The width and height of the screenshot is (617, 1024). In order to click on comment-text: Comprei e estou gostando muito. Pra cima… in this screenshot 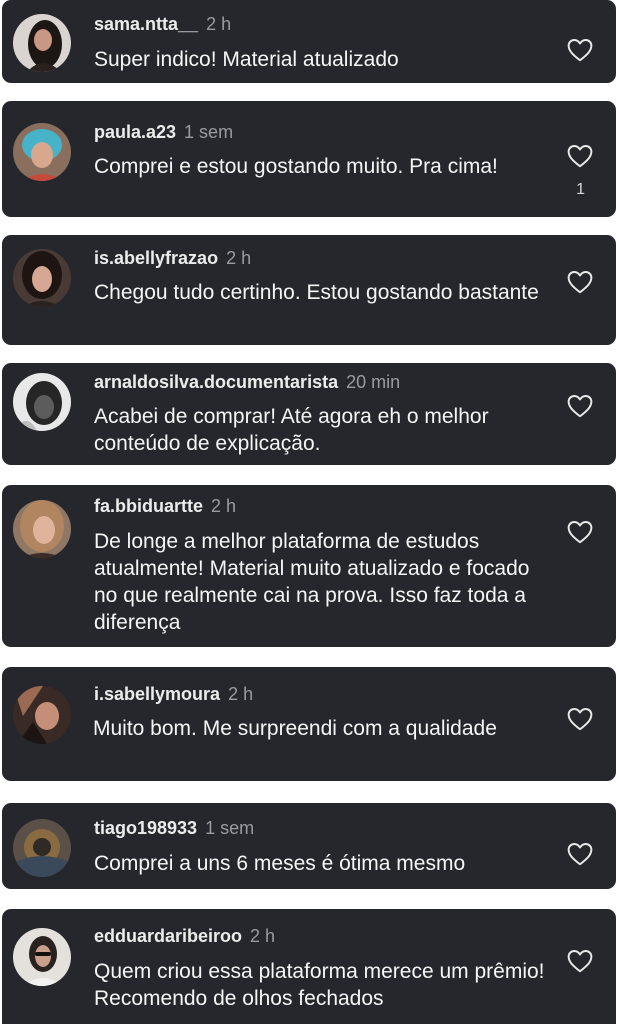, I will do `click(296, 166)`.